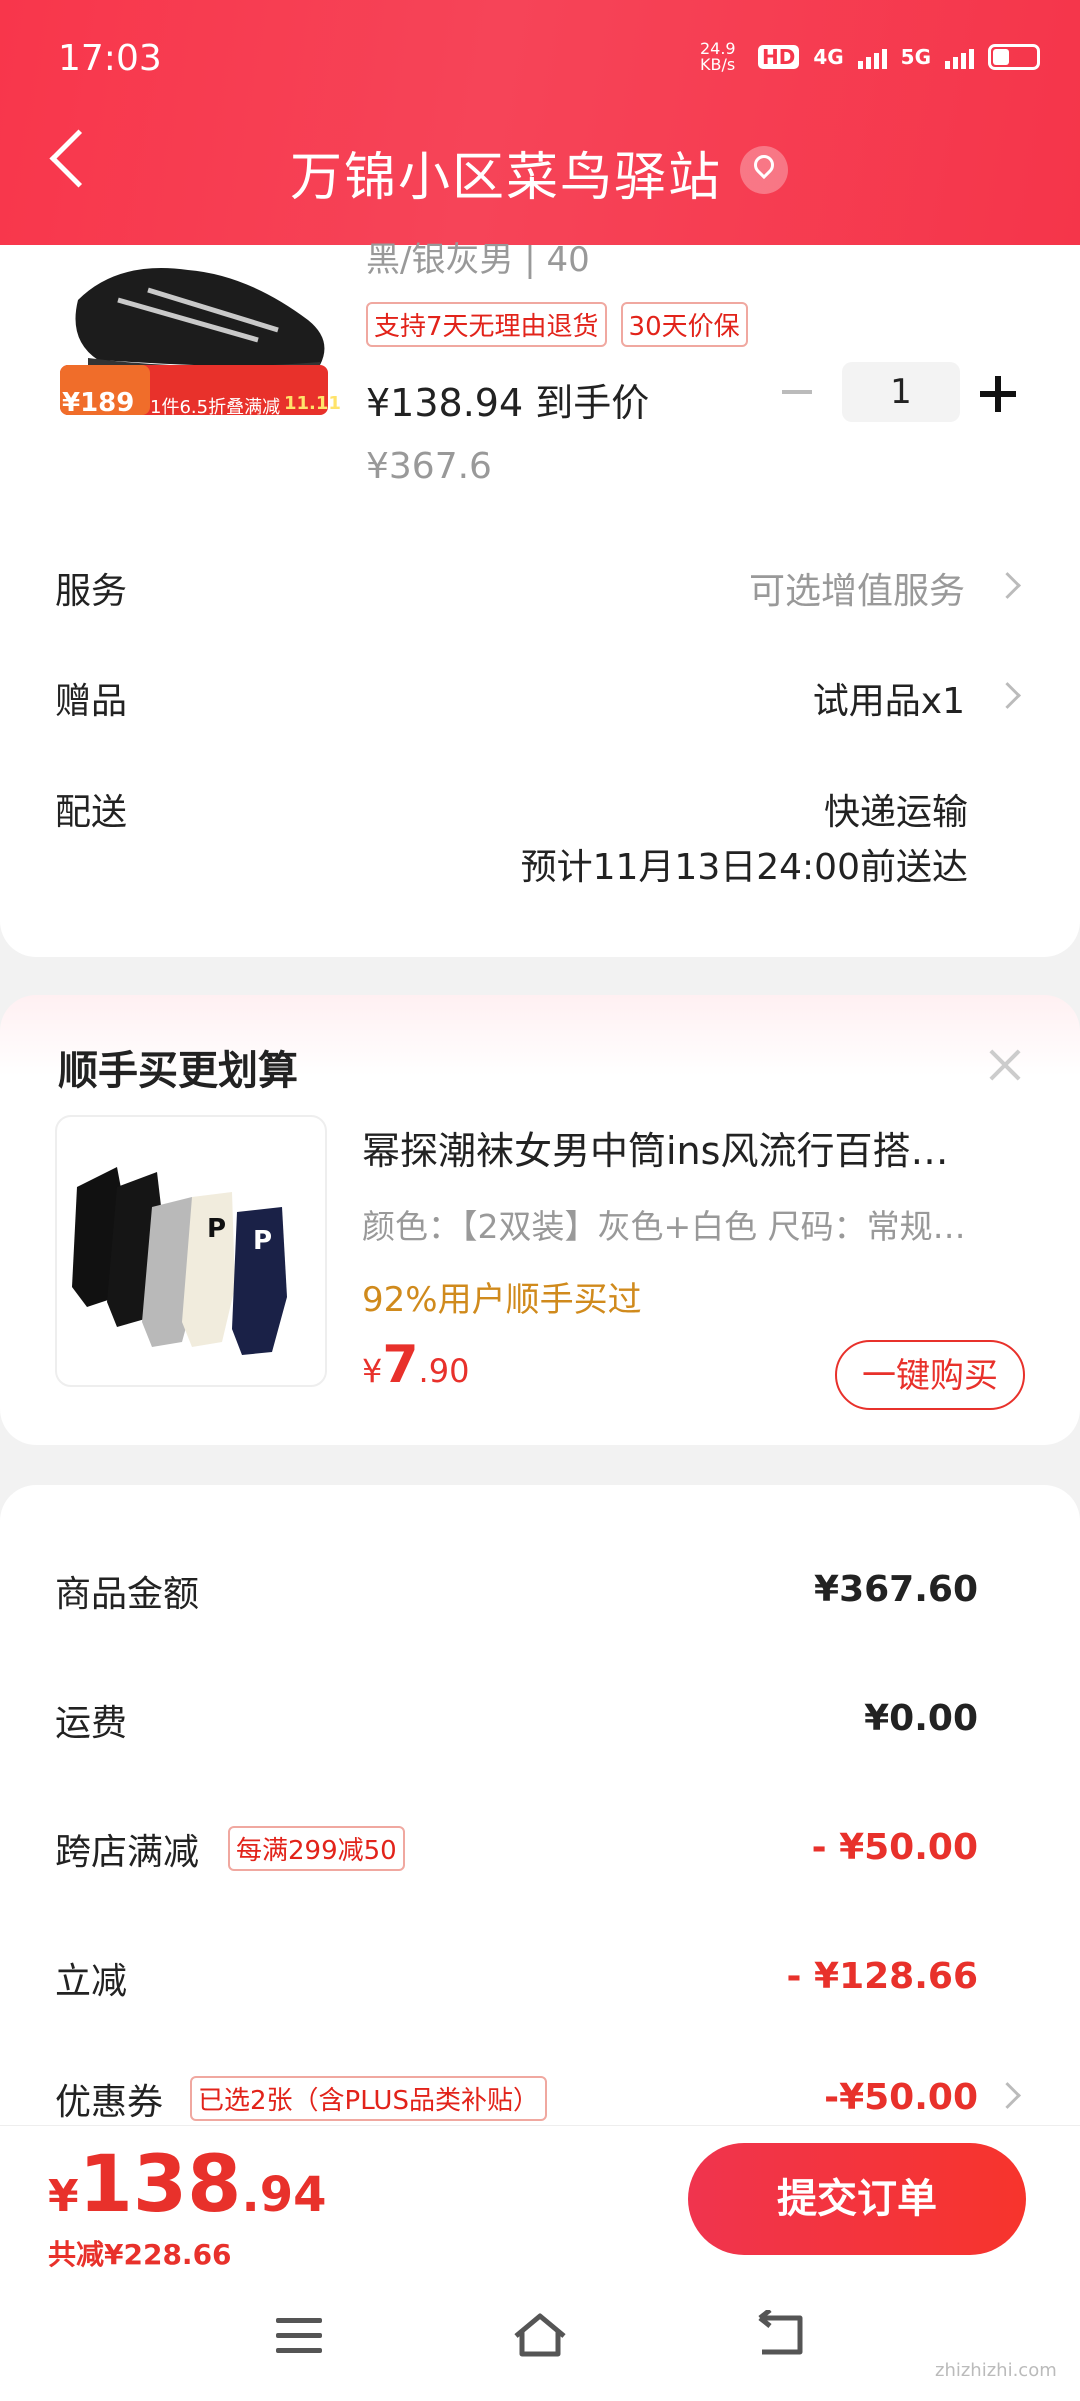 The image size is (1080, 2401). What do you see at coordinates (444, 1371) in the screenshot?
I see `recommend-price-dec: .90` at bounding box center [444, 1371].